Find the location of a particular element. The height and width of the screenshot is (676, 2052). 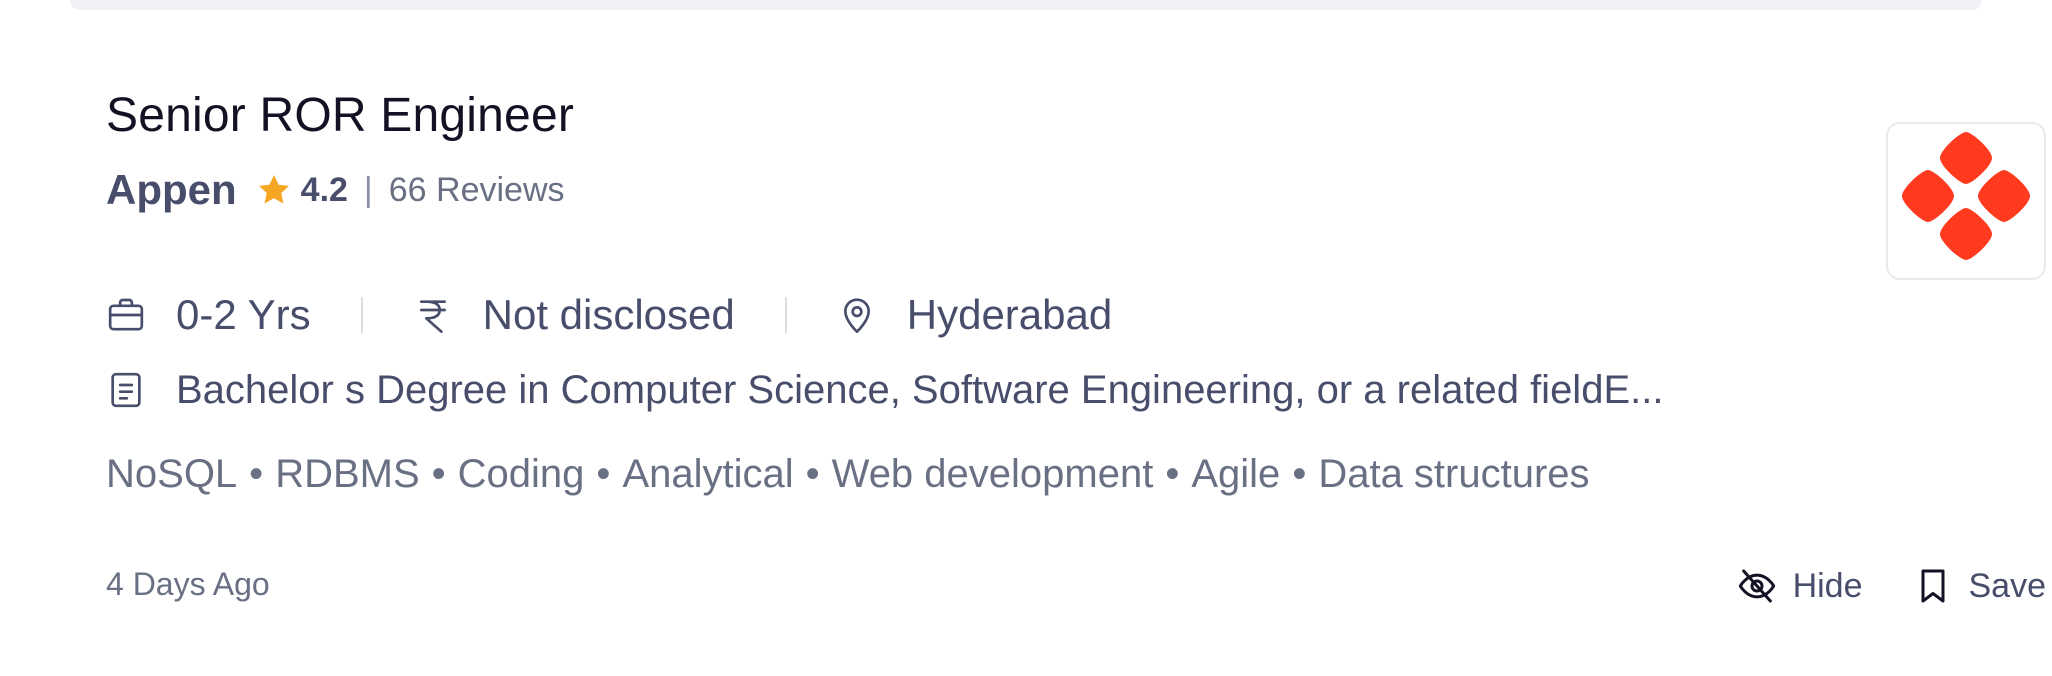

appen-logo-icon is located at coordinates (1966, 196).